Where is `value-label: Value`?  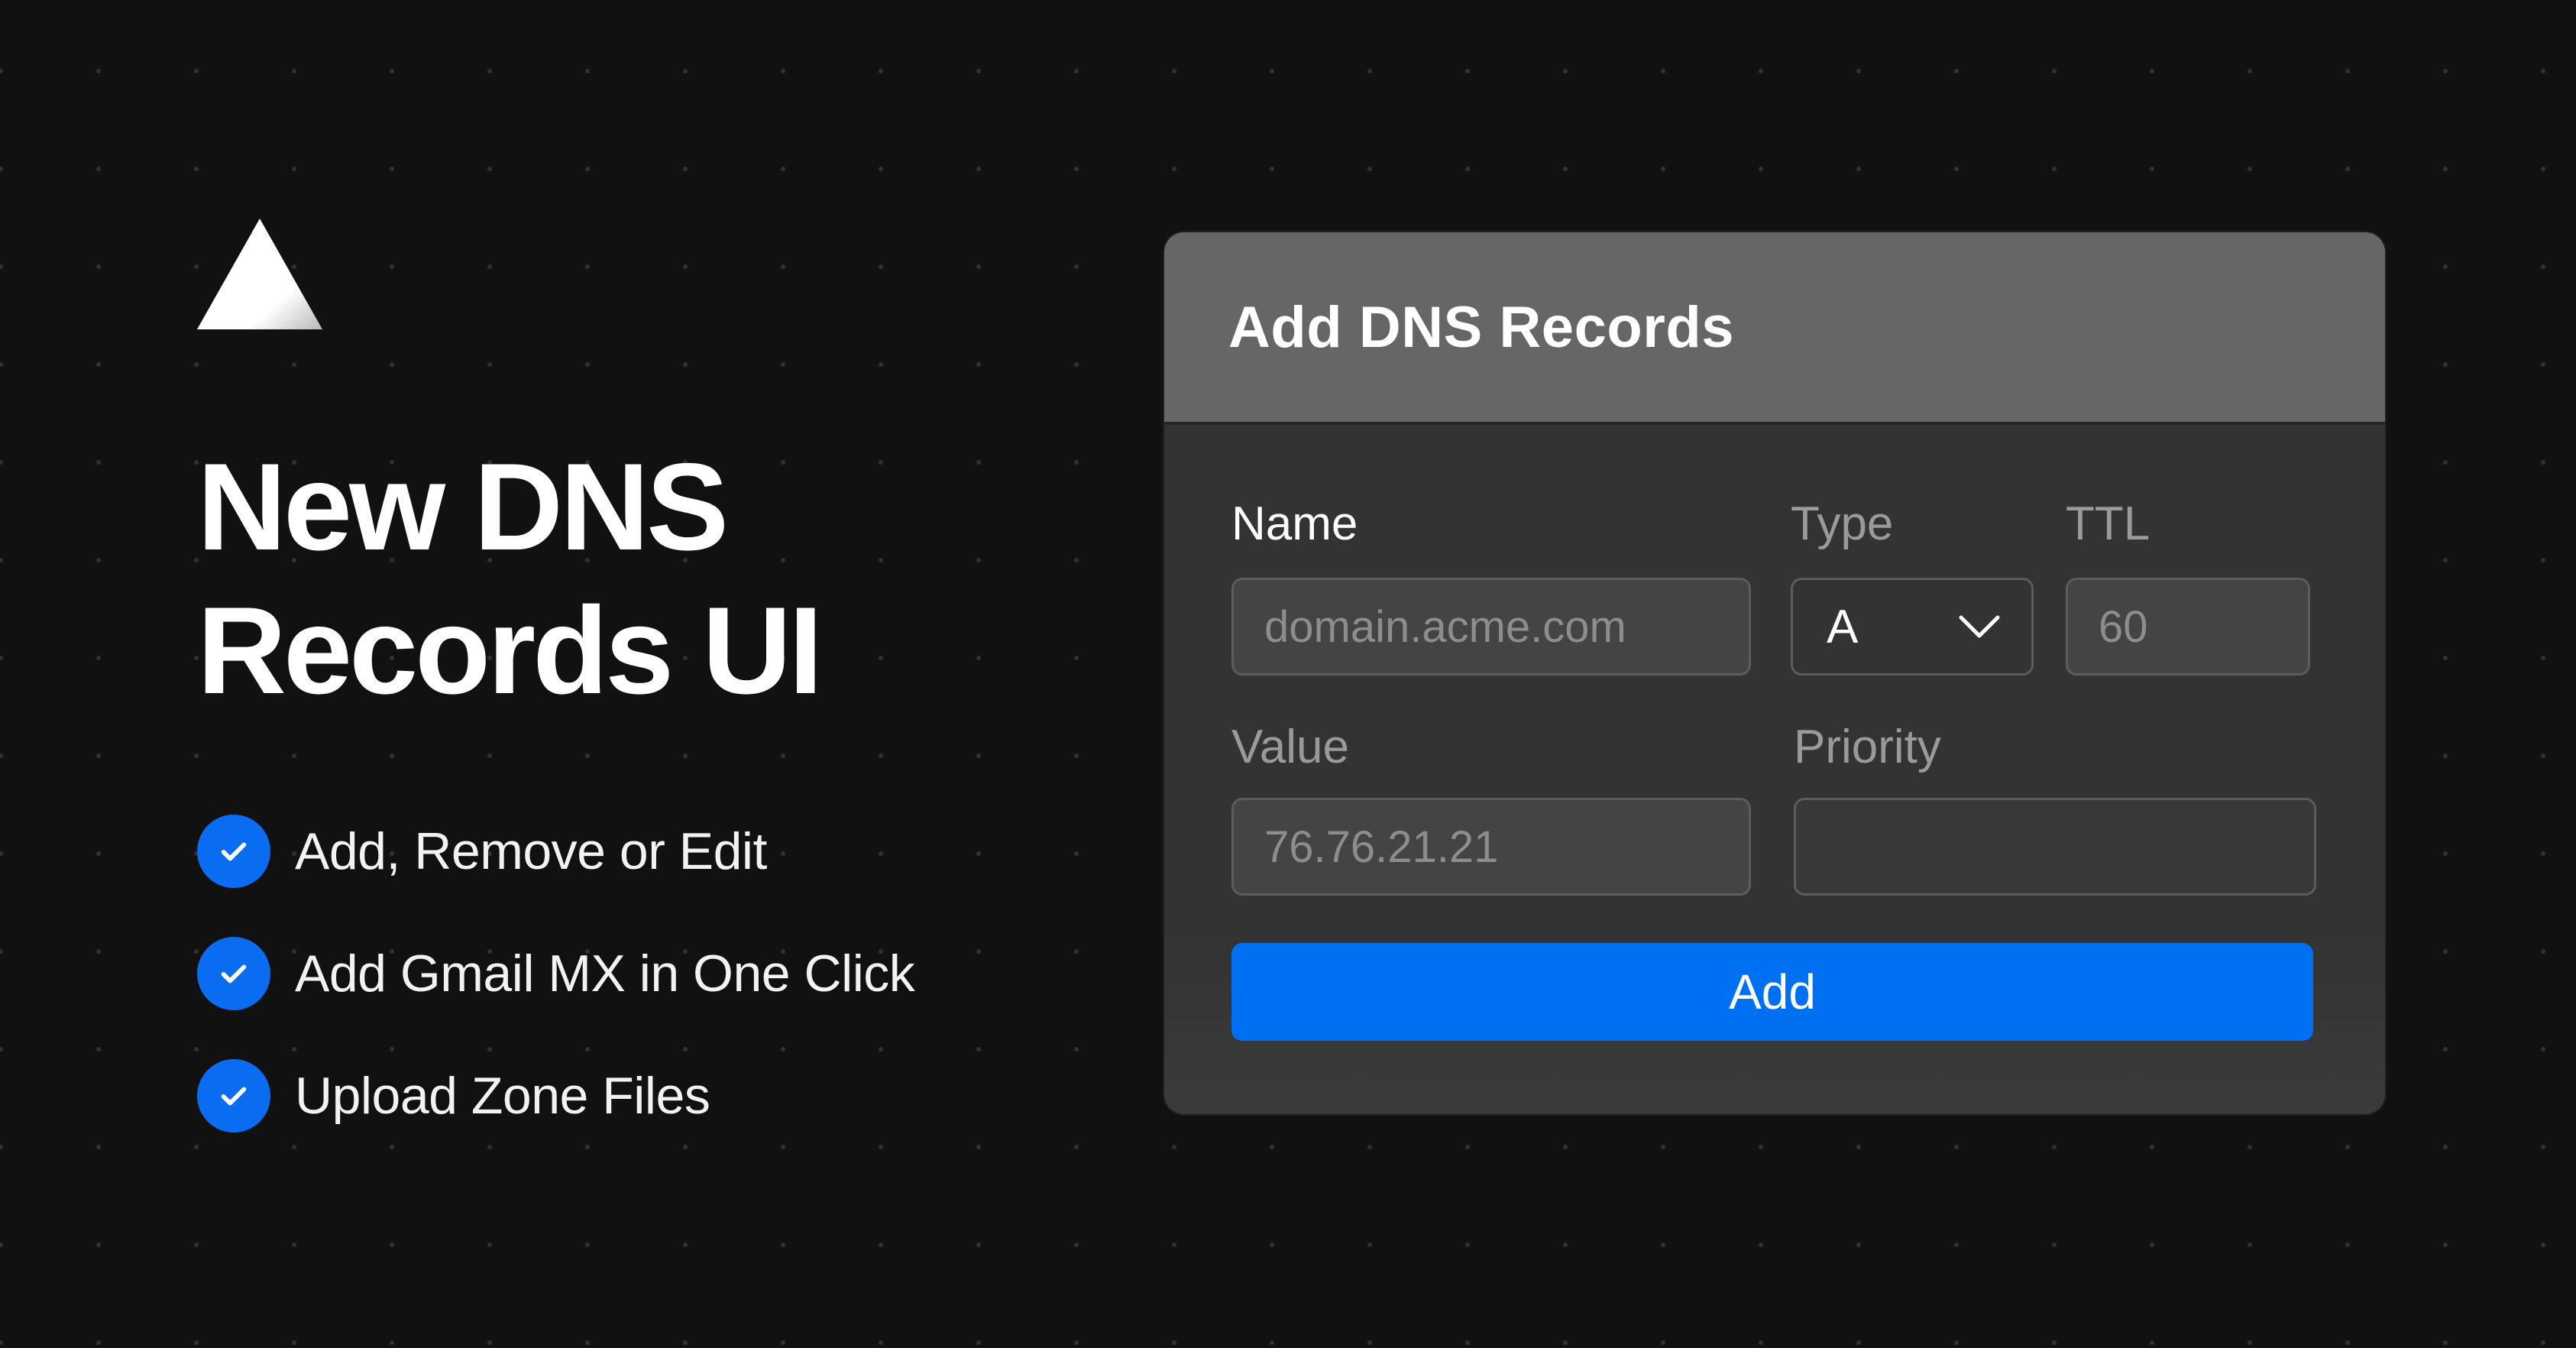 value-label: Value is located at coordinates (1290, 747).